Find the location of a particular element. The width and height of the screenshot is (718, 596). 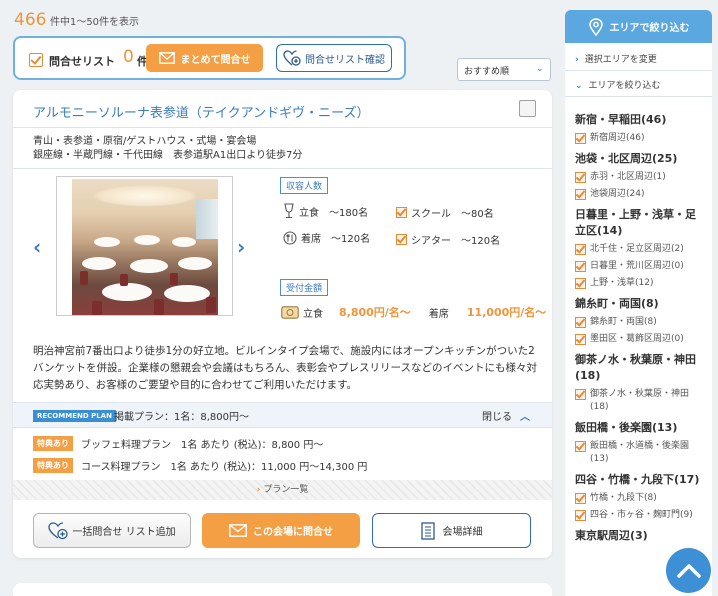

area-subitem: 赤羽・北区周辺(1) is located at coordinates (638, 177).